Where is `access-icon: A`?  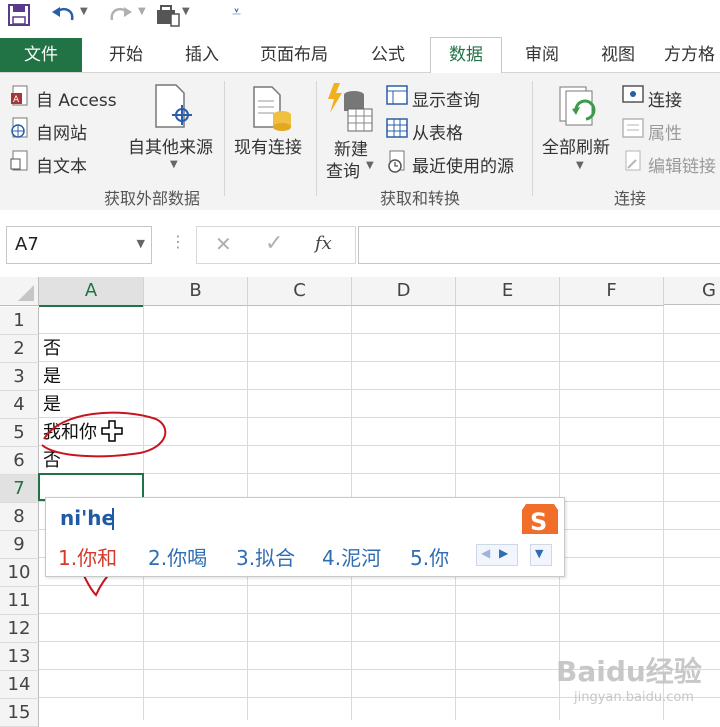 access-icon: A is located at coordinates (19, 95).